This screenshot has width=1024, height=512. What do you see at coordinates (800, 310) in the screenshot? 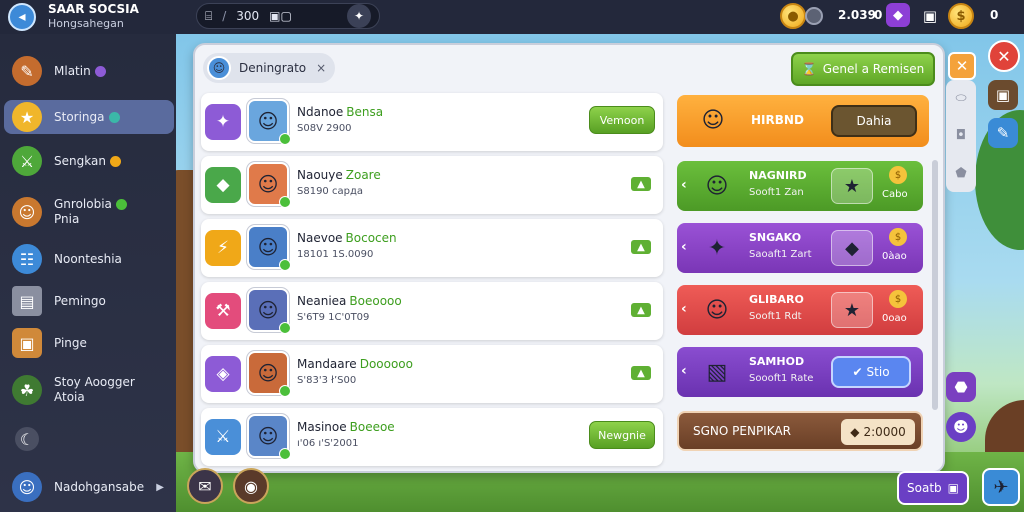
I see `reward-card: ‹ ☺ GLIBARO Sooft1 Rdt ★ $ 0oao` at bounding box center [800, 310].